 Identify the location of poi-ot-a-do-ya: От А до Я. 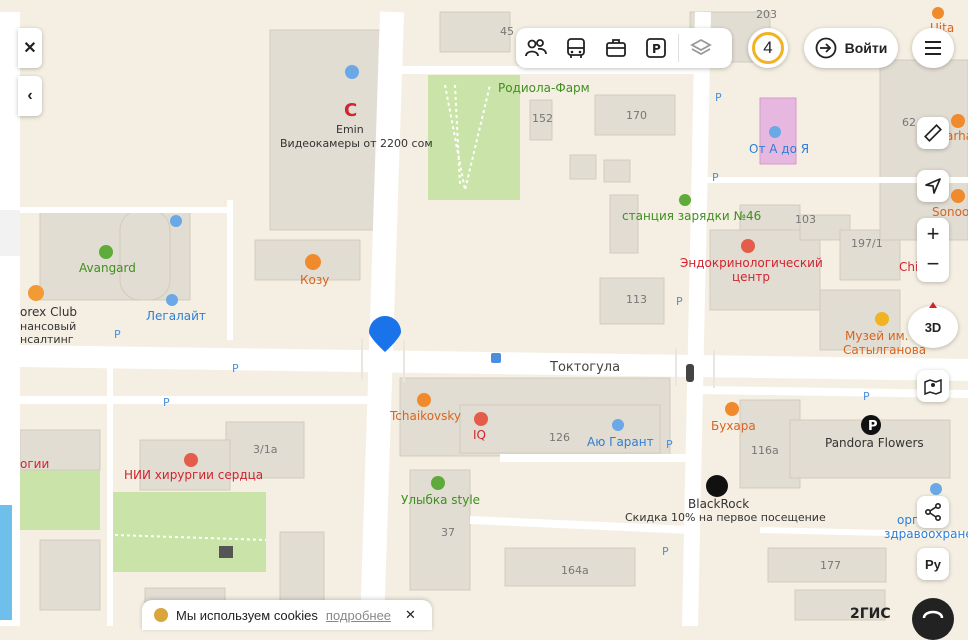
(779, 149).